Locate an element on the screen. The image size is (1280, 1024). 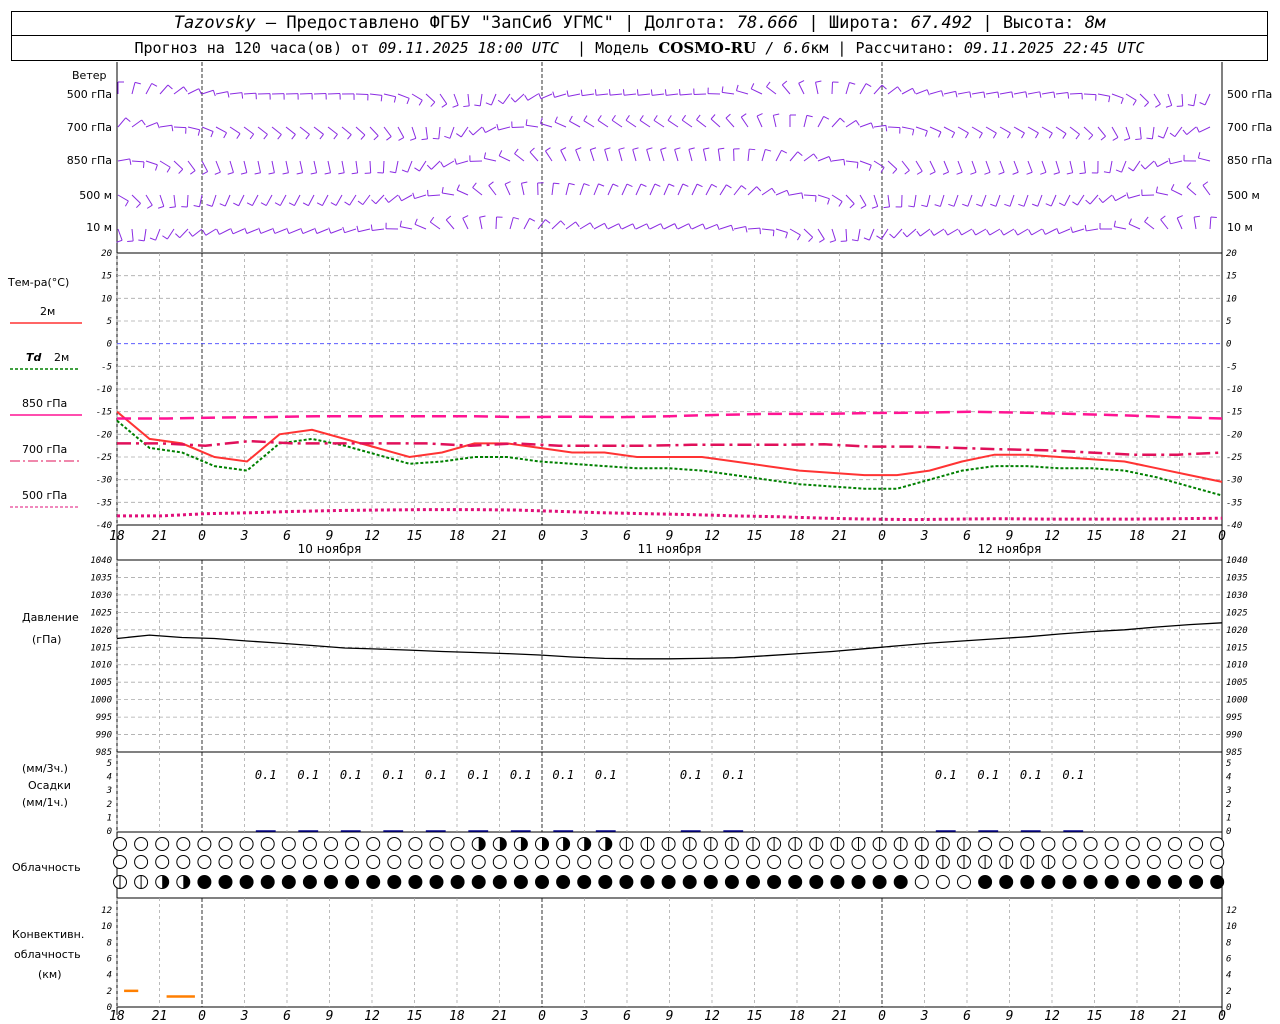
conv-tick-left: 8 is located at coordinates (109, 943).